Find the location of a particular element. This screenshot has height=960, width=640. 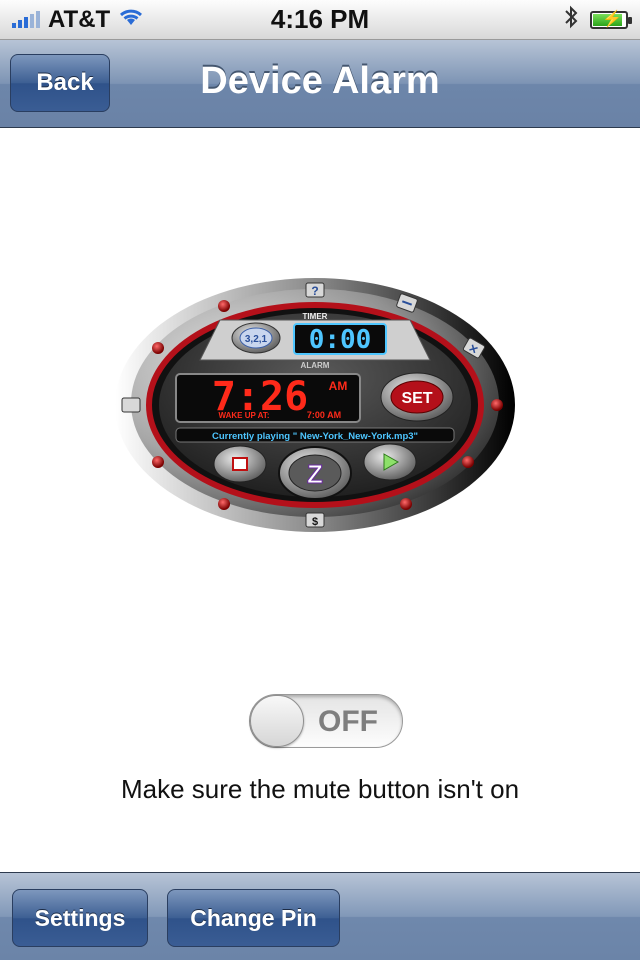

bluetooth-icon is located at coordinates (571, 20).